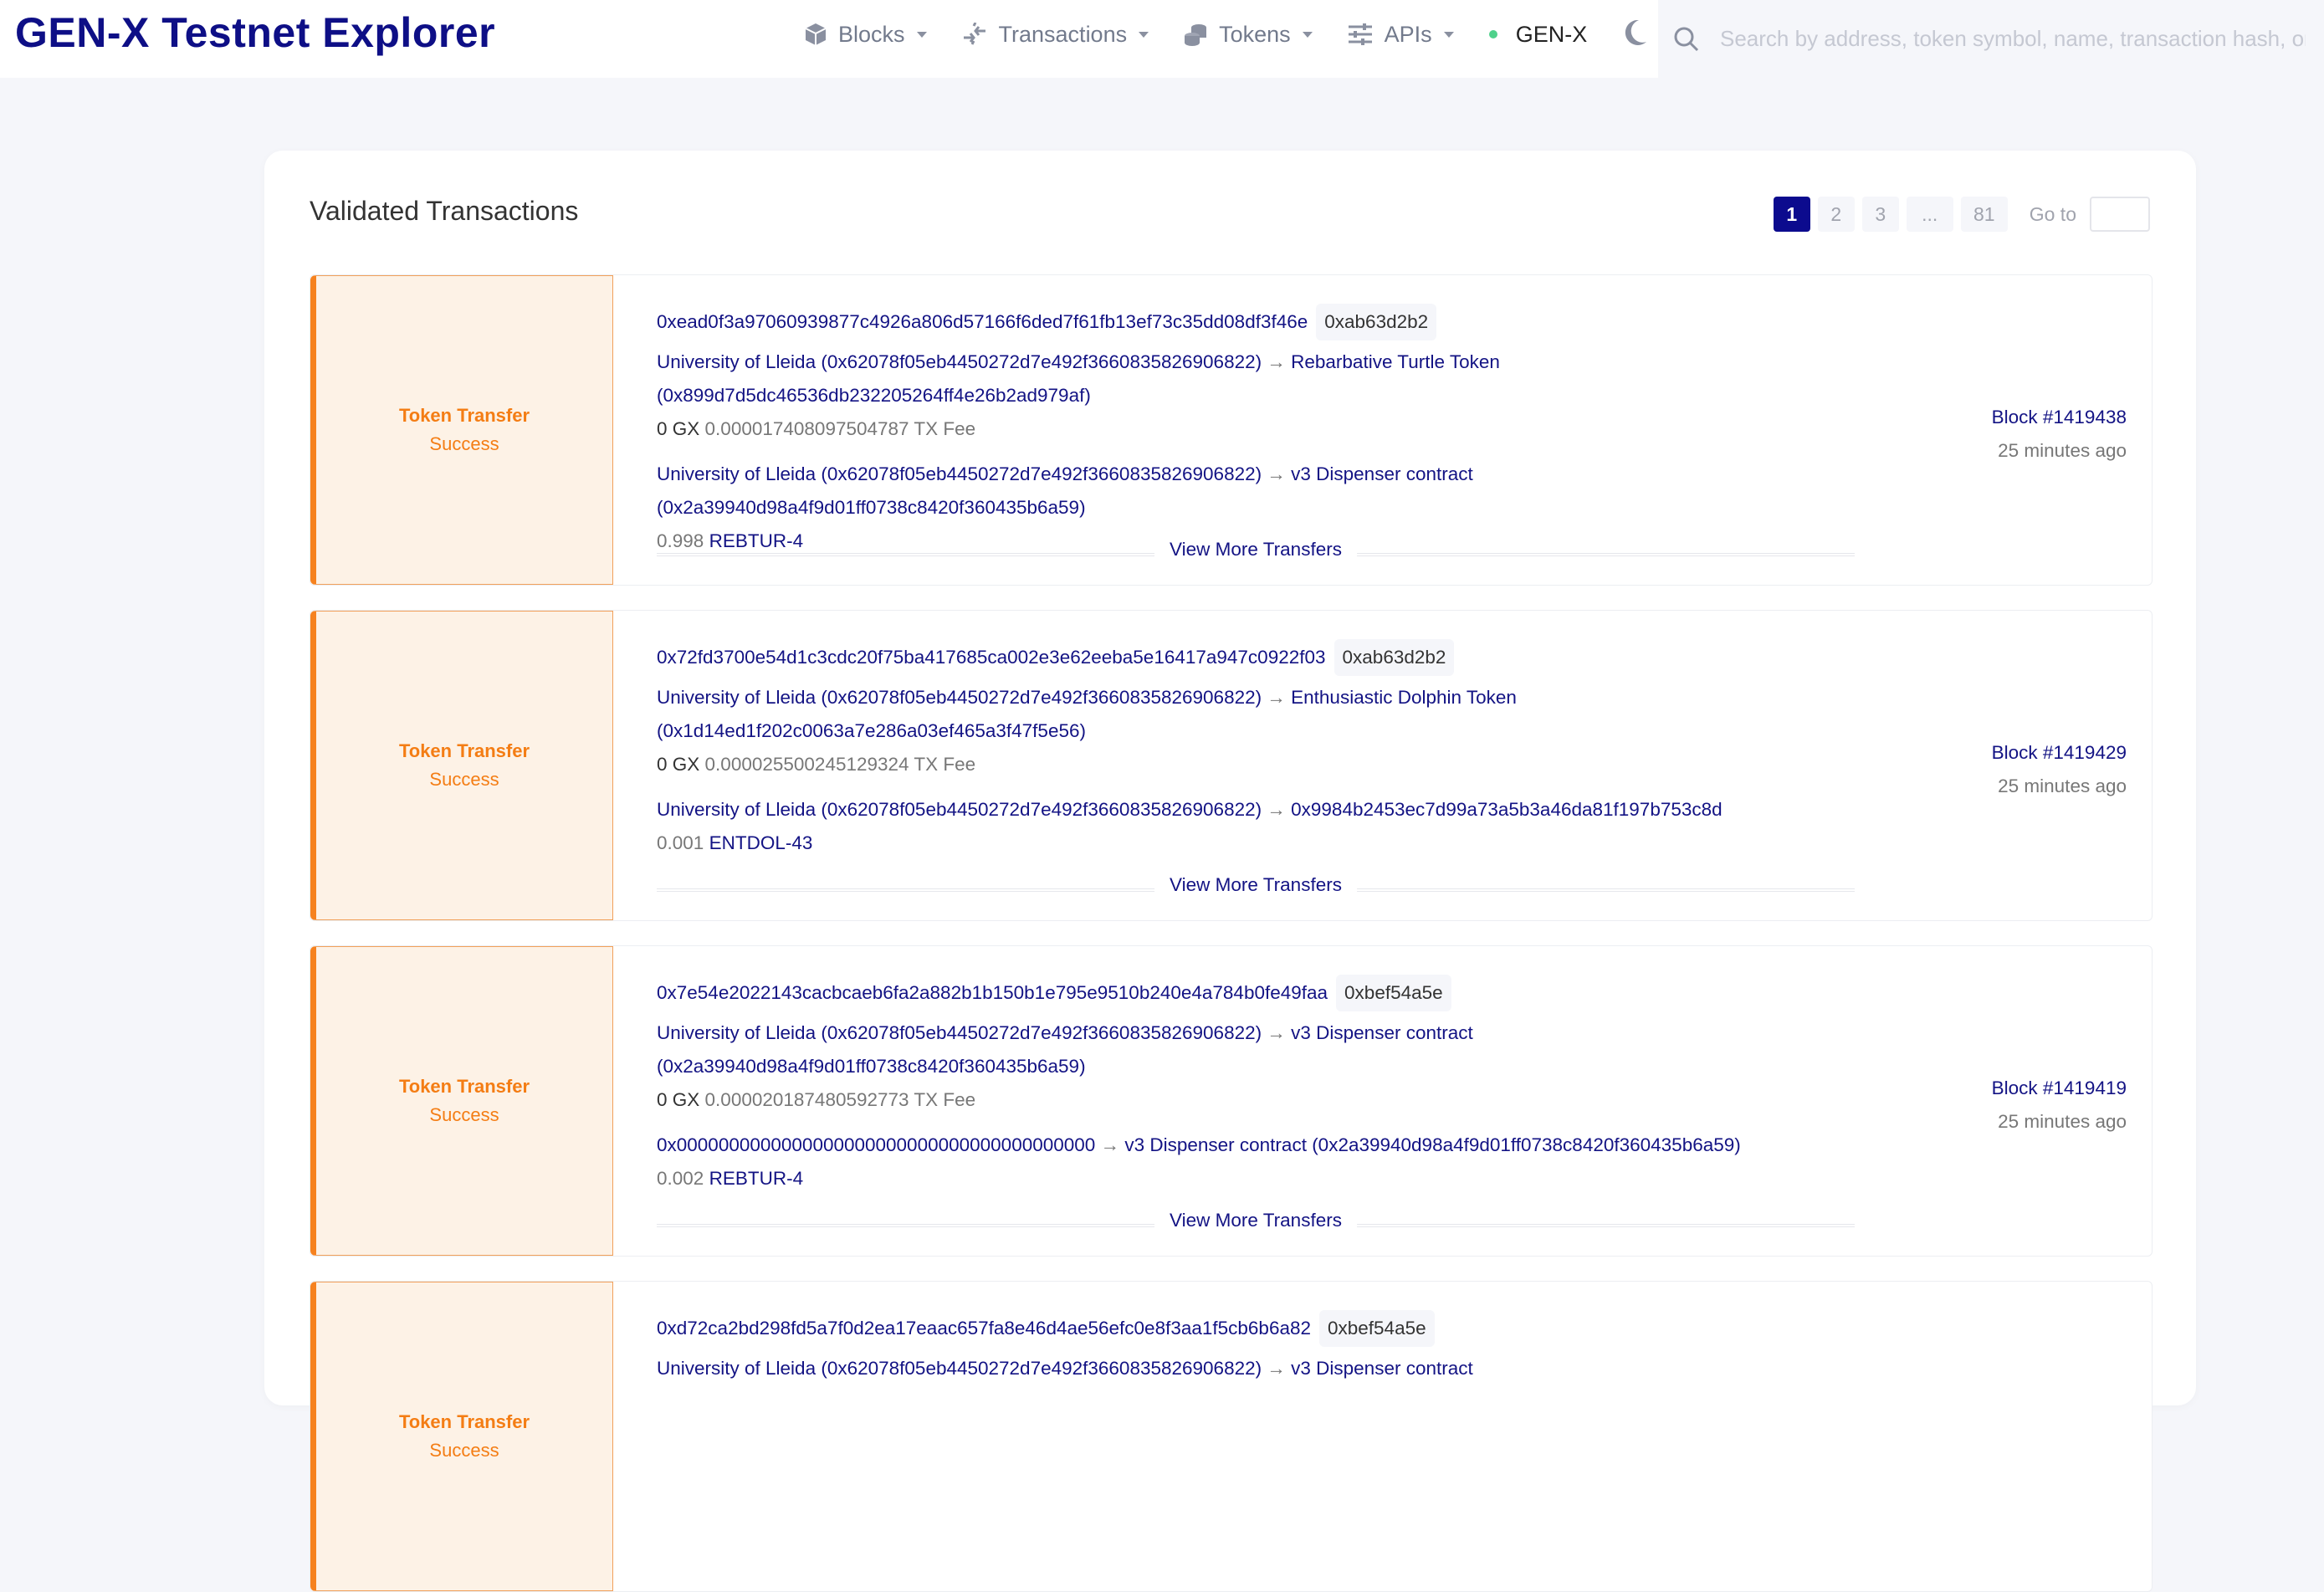 Image resolution: width=2324 pixels, height=1592 pixels. Describe the element at coordinates (1404, 698) in the screenshot. I see `to-name-link: Enthusiastic Dolphin Token` at that location.